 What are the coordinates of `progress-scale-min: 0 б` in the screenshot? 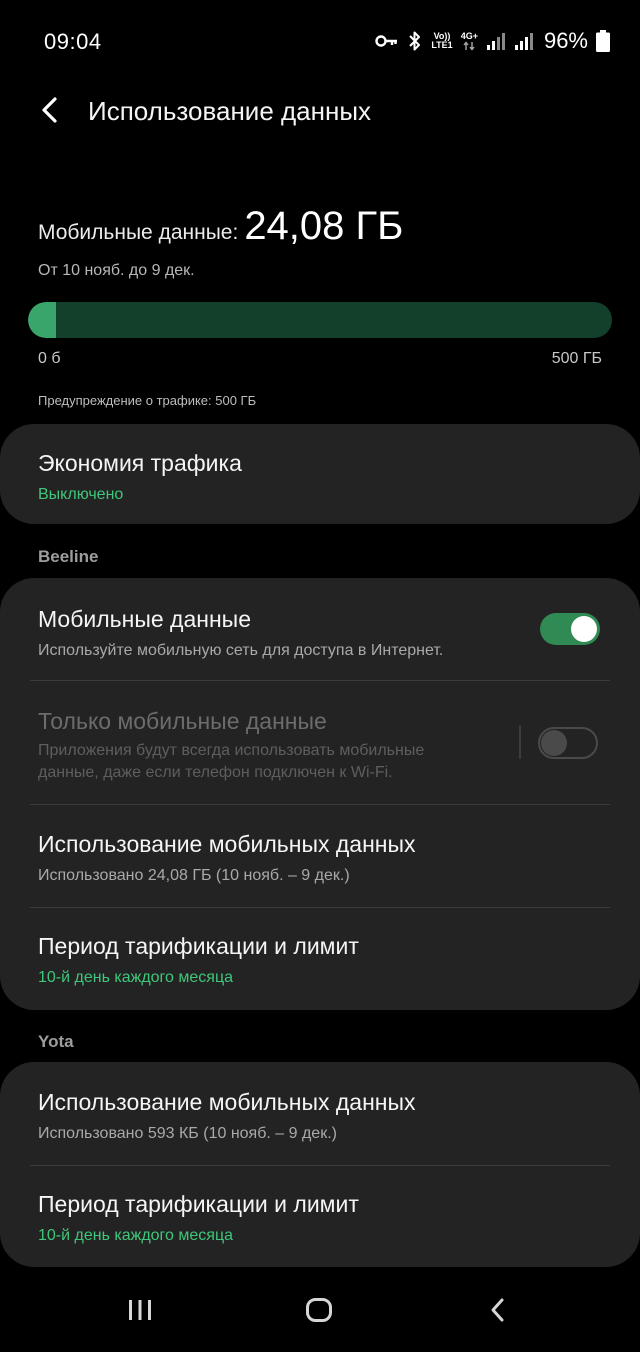 It's located at (49, 358).